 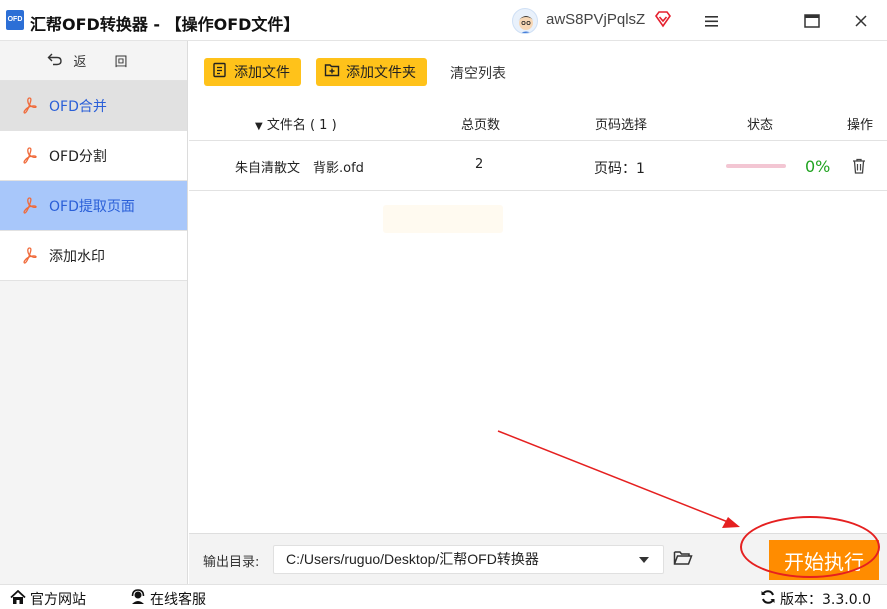 I want to click on trash-icon, so click(x=859, y=166).